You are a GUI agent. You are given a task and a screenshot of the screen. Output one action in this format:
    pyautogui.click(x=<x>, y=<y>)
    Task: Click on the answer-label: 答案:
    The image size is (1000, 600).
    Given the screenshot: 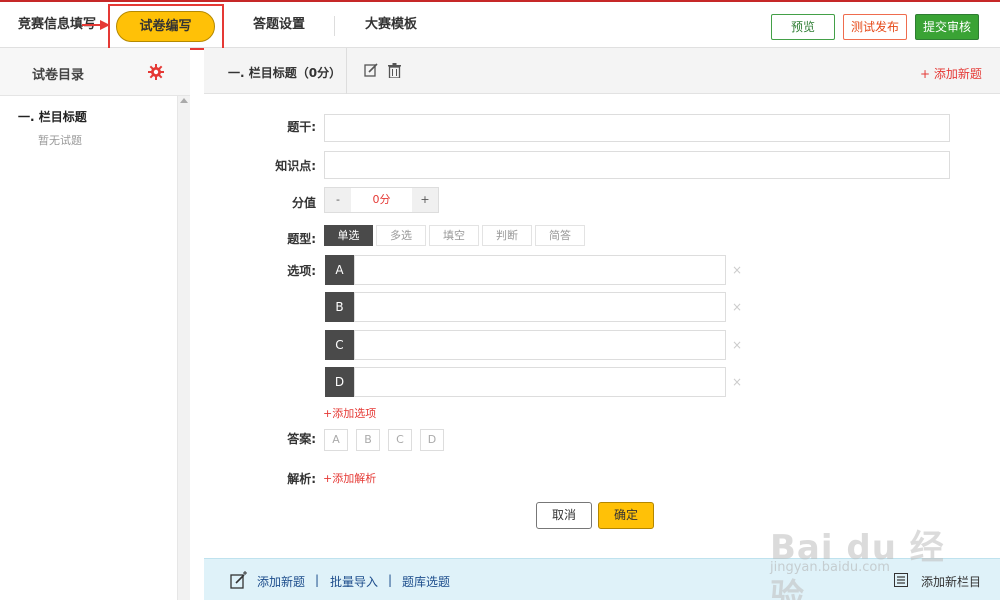 What is the action you would take?
    pyautogui.click(x=301, y=439)
    